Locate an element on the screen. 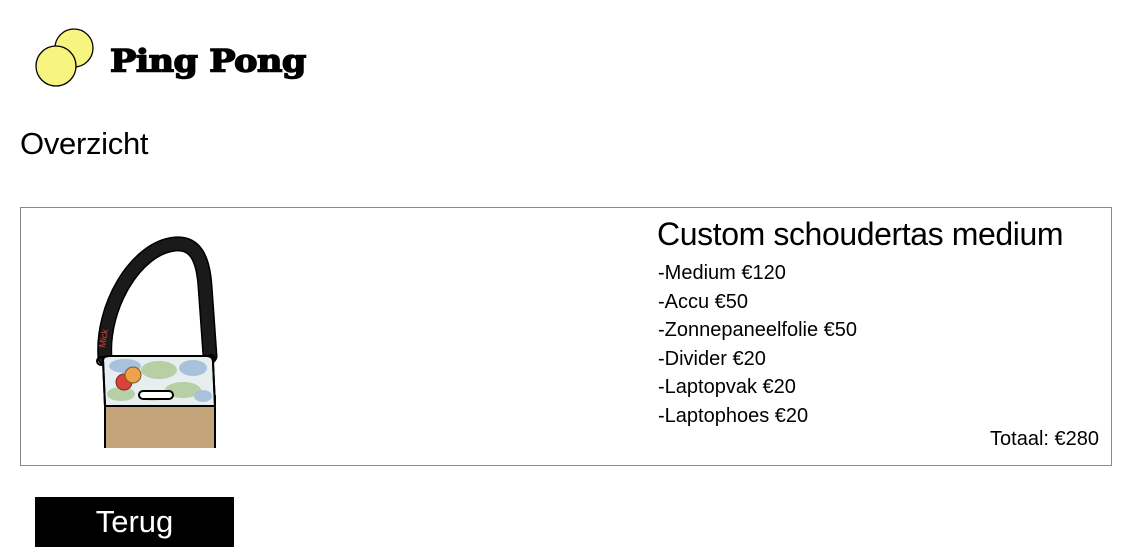  page-title: Overzicht is located at coordinates (84, 143).